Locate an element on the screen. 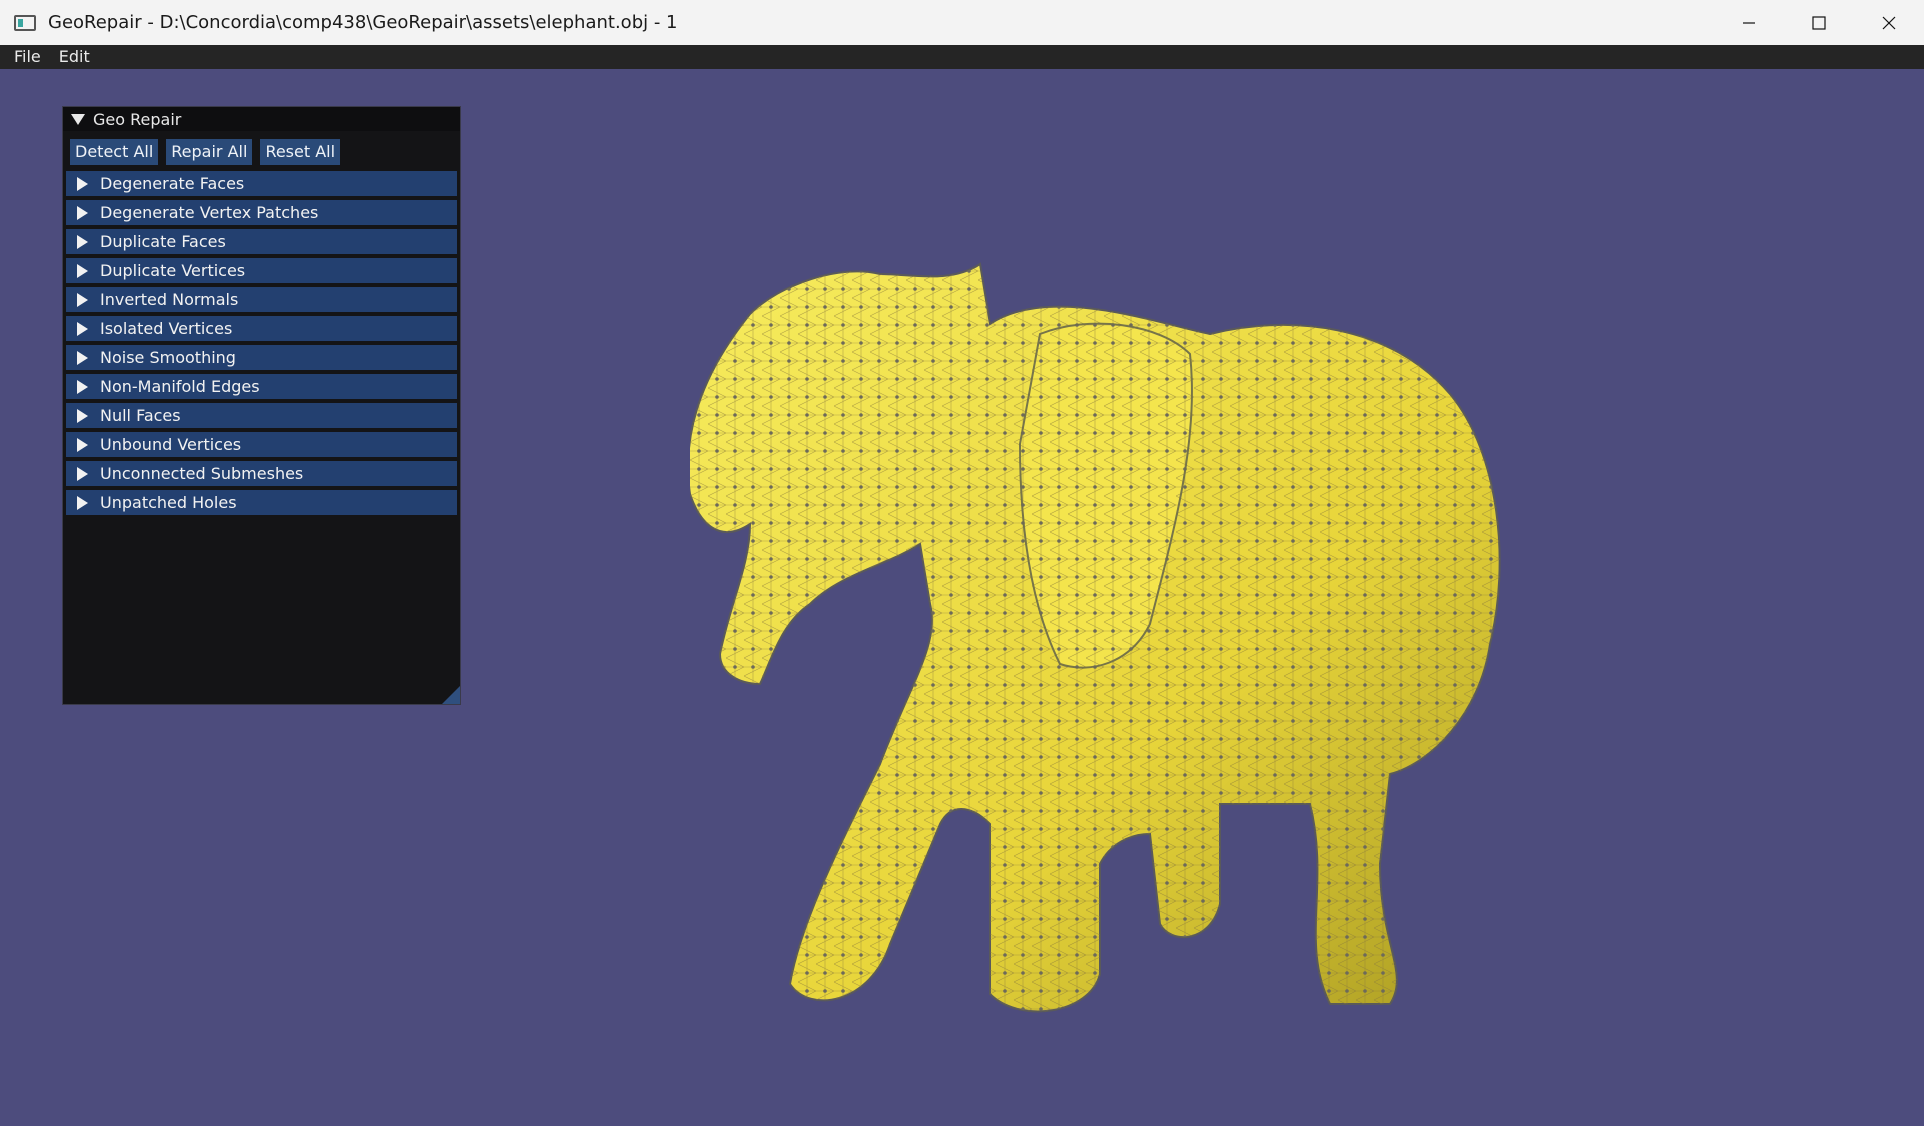 The image size is (1924, 1126). section-label: Null Faces is located at coordinates (140, 415).